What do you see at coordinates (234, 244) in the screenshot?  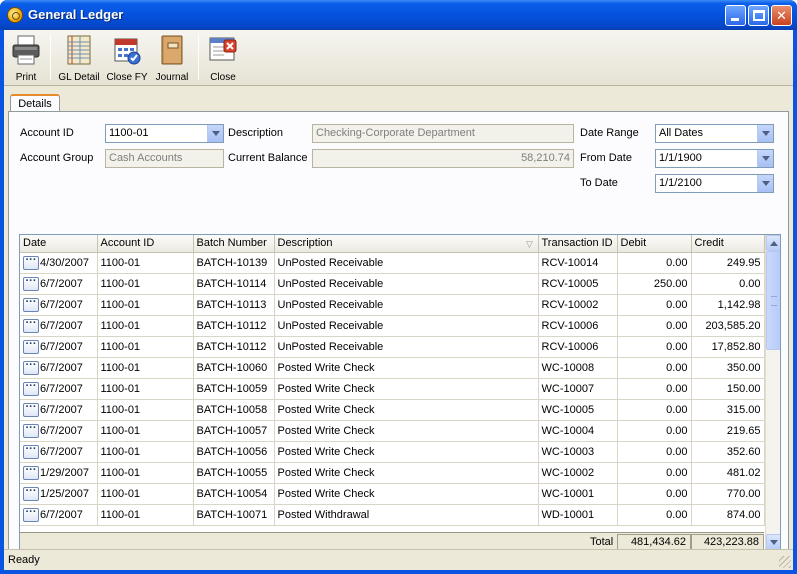 I see `column-header-batch-number: Batch Number` at bounding box center [234, 244].